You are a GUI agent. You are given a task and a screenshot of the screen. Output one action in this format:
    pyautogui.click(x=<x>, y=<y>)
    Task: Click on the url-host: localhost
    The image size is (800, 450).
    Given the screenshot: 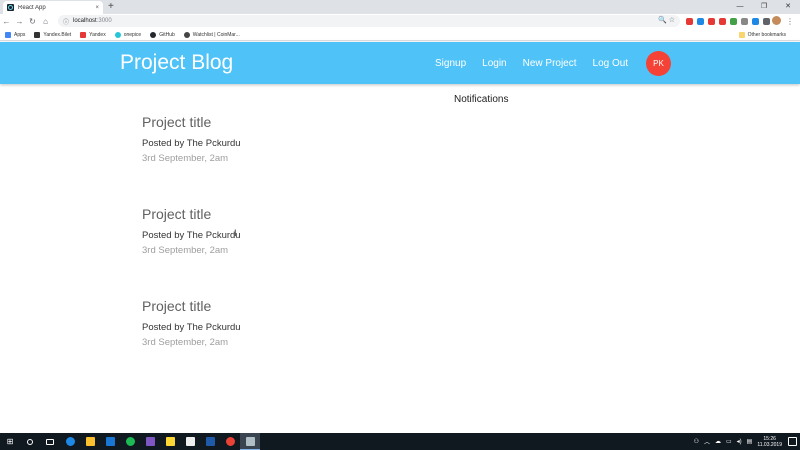 What is the action you would take?
    pyautogui.click(x=85, y=21)
    